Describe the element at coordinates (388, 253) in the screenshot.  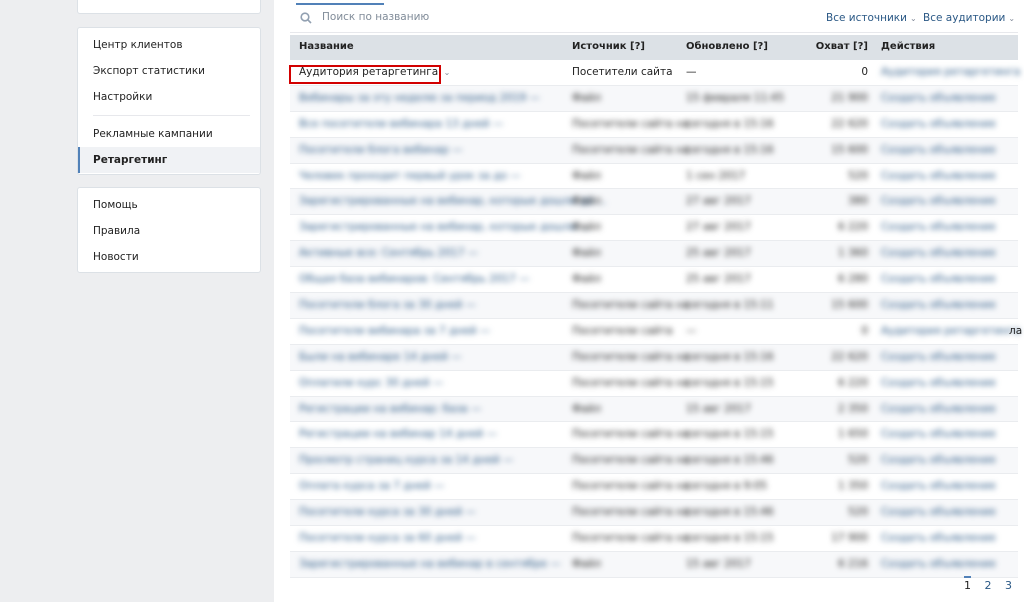
I see `audience-name: Активные все: Сентябрь 2017 —` at that location.